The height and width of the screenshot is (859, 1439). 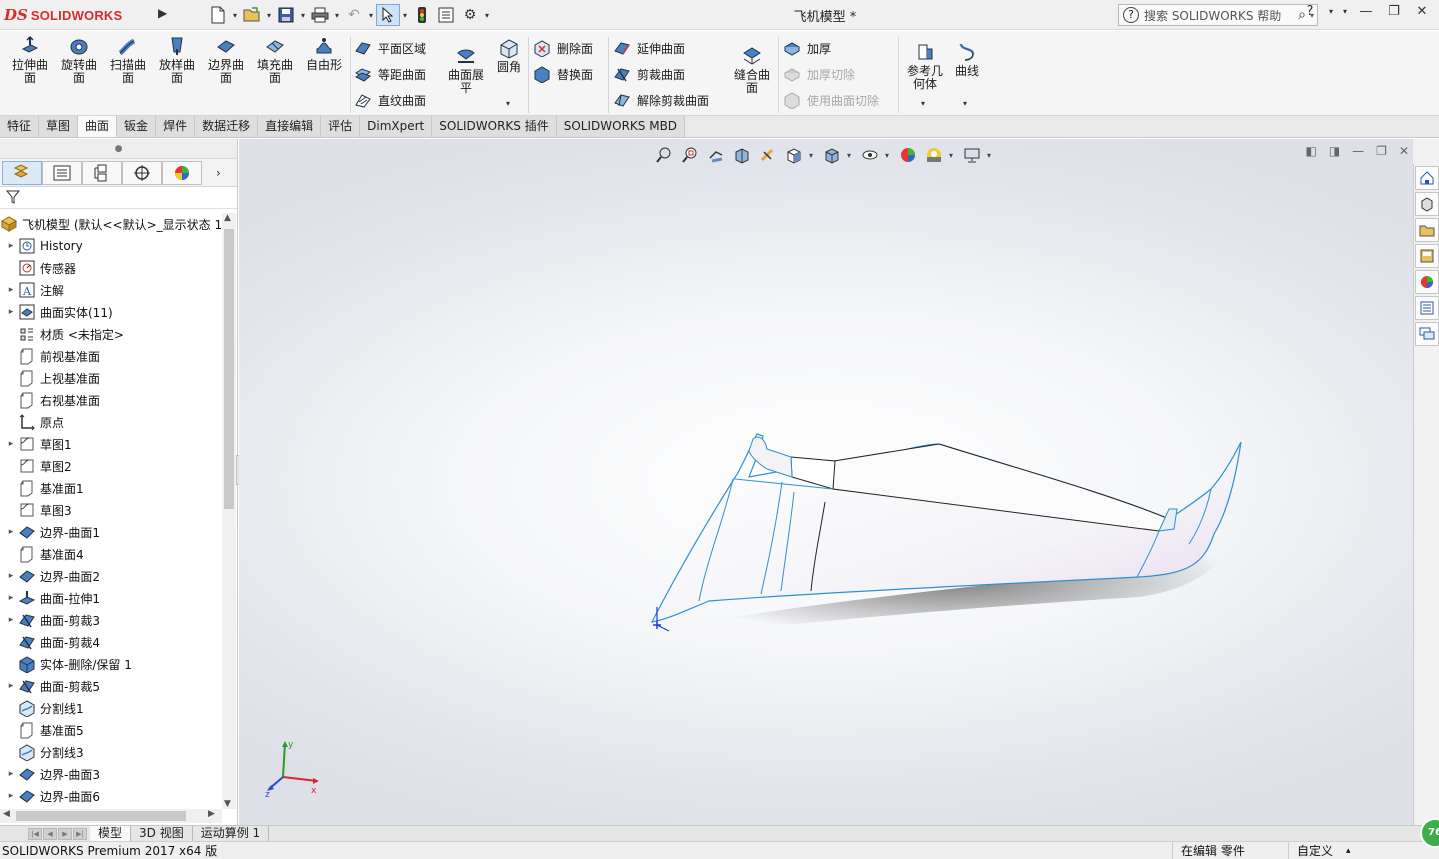 What do you see at coordinates (165, 15) in the screenshot?
I see `menu-expand-icon: ▶` at bounding box center [165, 15].